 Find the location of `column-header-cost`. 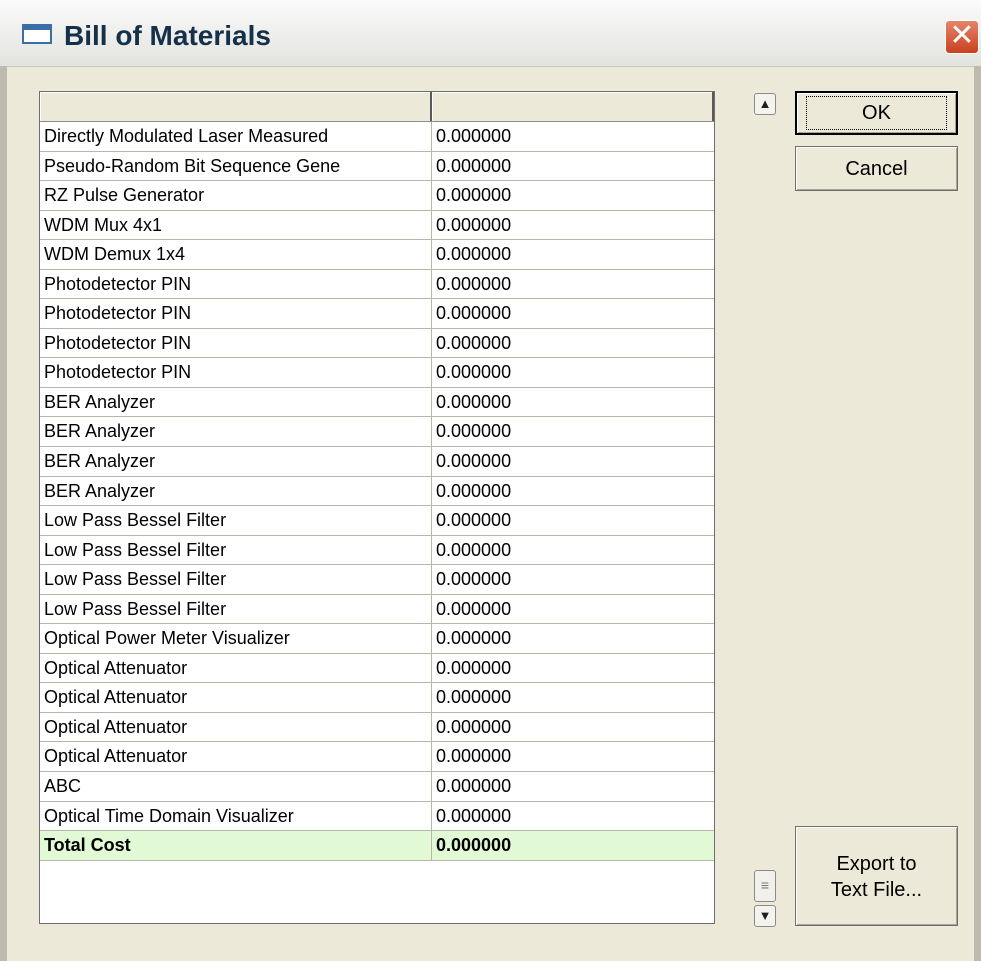

column-header-cost is located at coordinates (573, 106).